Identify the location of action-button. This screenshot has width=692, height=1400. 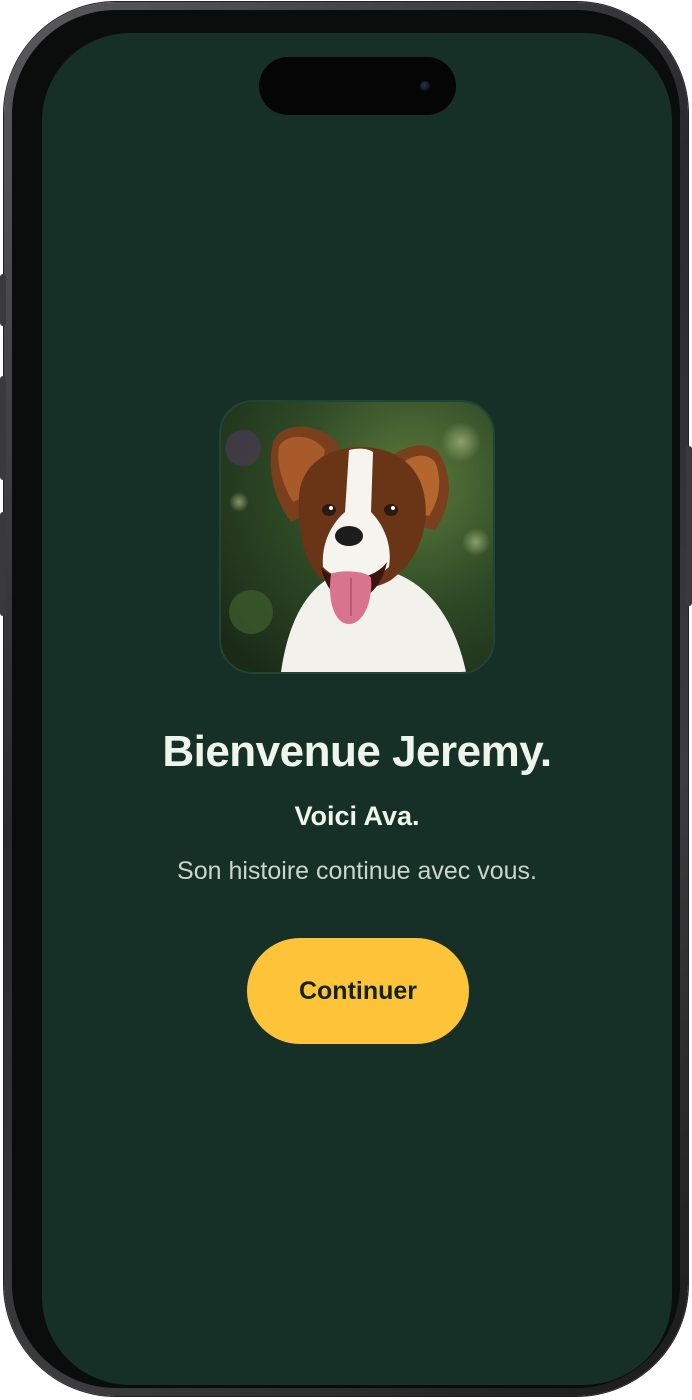
(3, 300).